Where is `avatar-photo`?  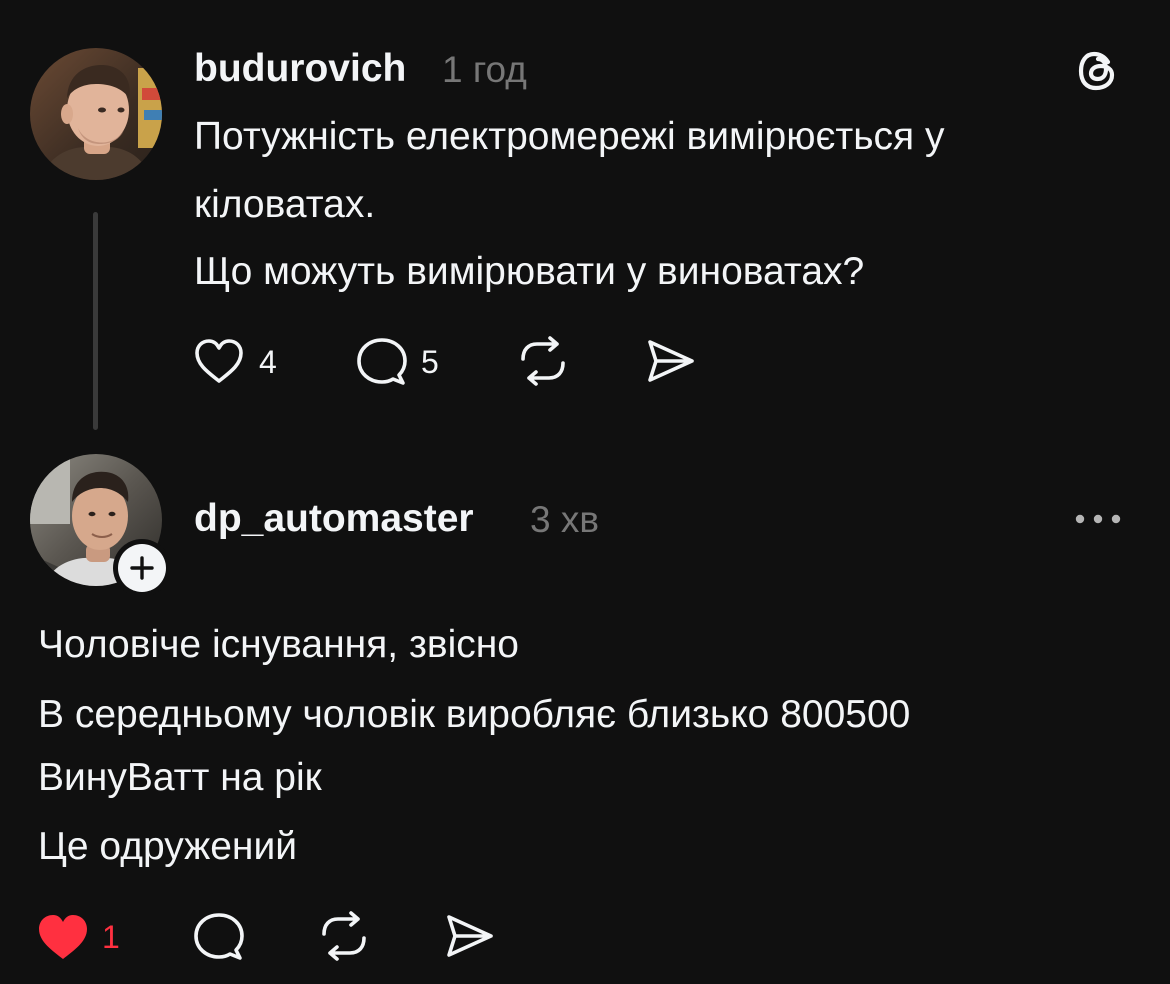 avatar-photo is located at coordinates (96, 114).